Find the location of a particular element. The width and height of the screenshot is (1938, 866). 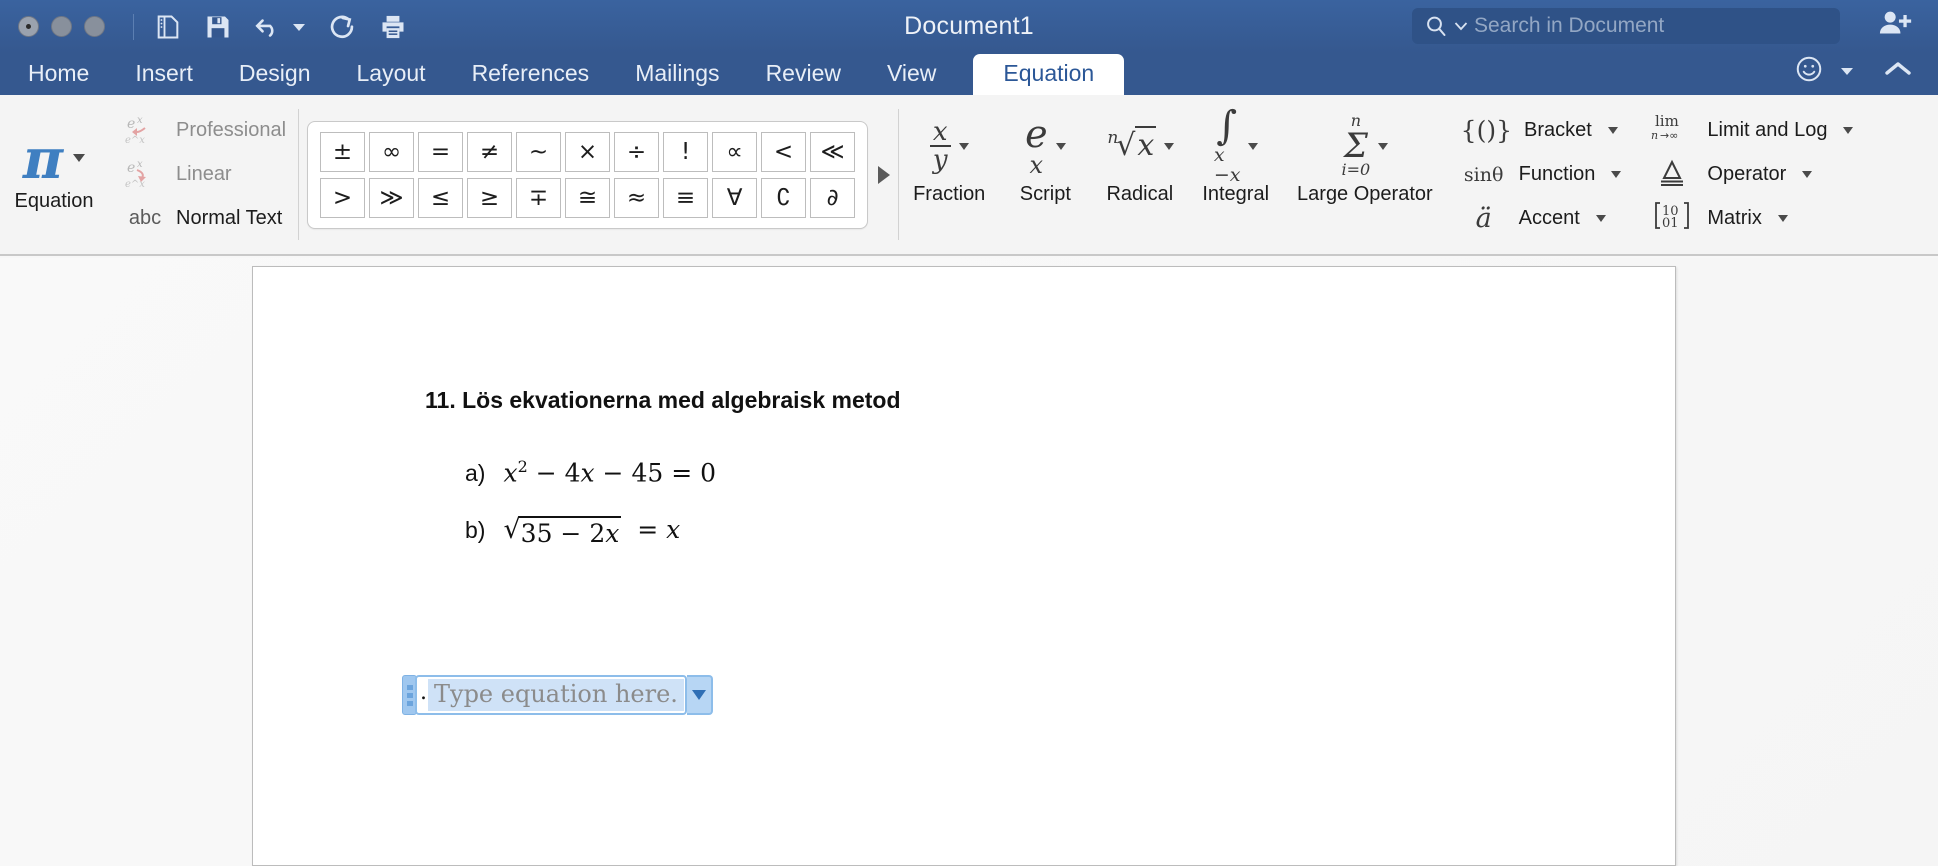

sidebar-toggle-icon is located at coordinates (168, 27).